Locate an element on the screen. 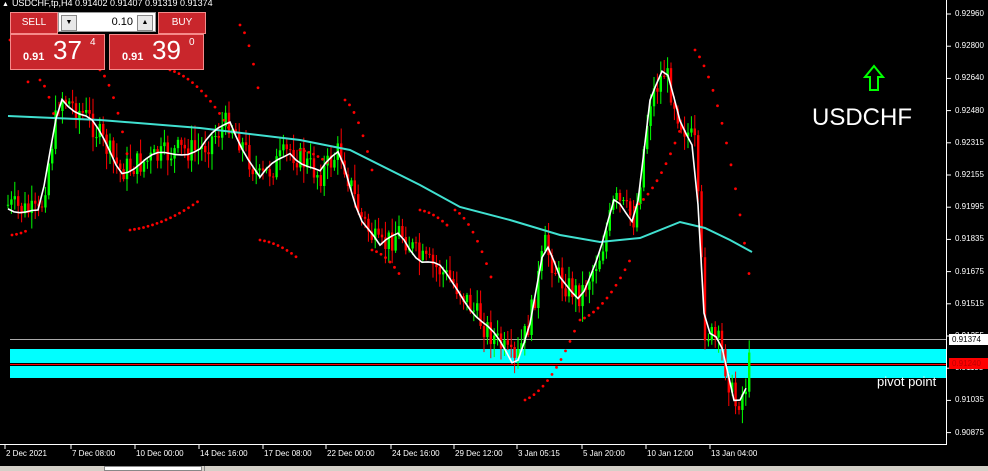 This screenshot has height=471, width=988. sell-price-pip: 4 is located at coordinates (93, 42).